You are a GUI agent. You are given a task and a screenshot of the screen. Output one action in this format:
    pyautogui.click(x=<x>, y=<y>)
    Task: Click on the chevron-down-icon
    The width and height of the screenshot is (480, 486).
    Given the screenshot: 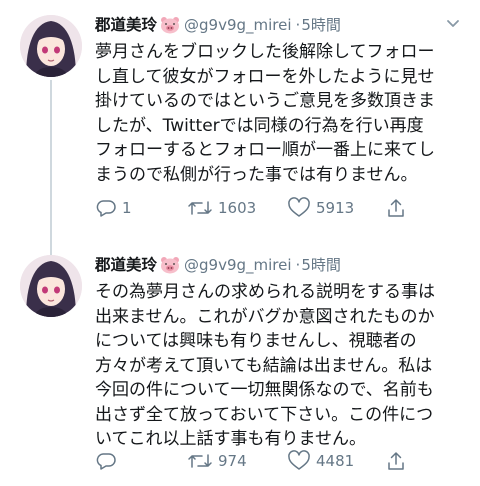 What is the action you would take?
    pyautogui.click(x=453, y=23)
    